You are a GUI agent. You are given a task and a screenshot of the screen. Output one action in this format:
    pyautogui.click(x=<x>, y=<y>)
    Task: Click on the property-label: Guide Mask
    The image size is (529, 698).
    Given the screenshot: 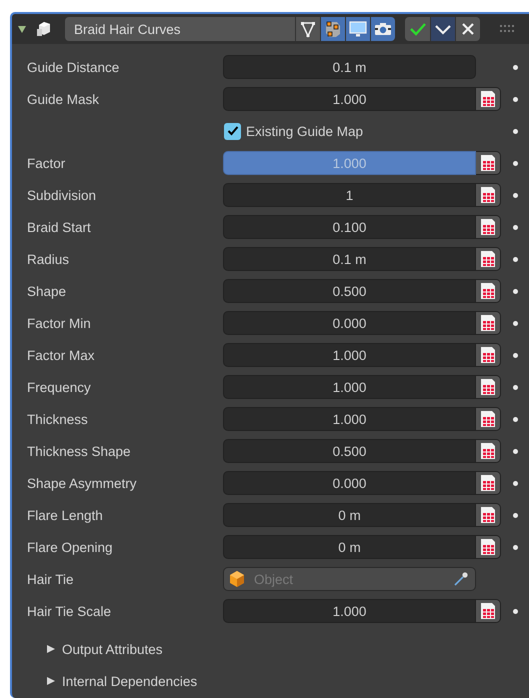 What is the action you would take?
    pyautogui.click(x=63, y=99)
    